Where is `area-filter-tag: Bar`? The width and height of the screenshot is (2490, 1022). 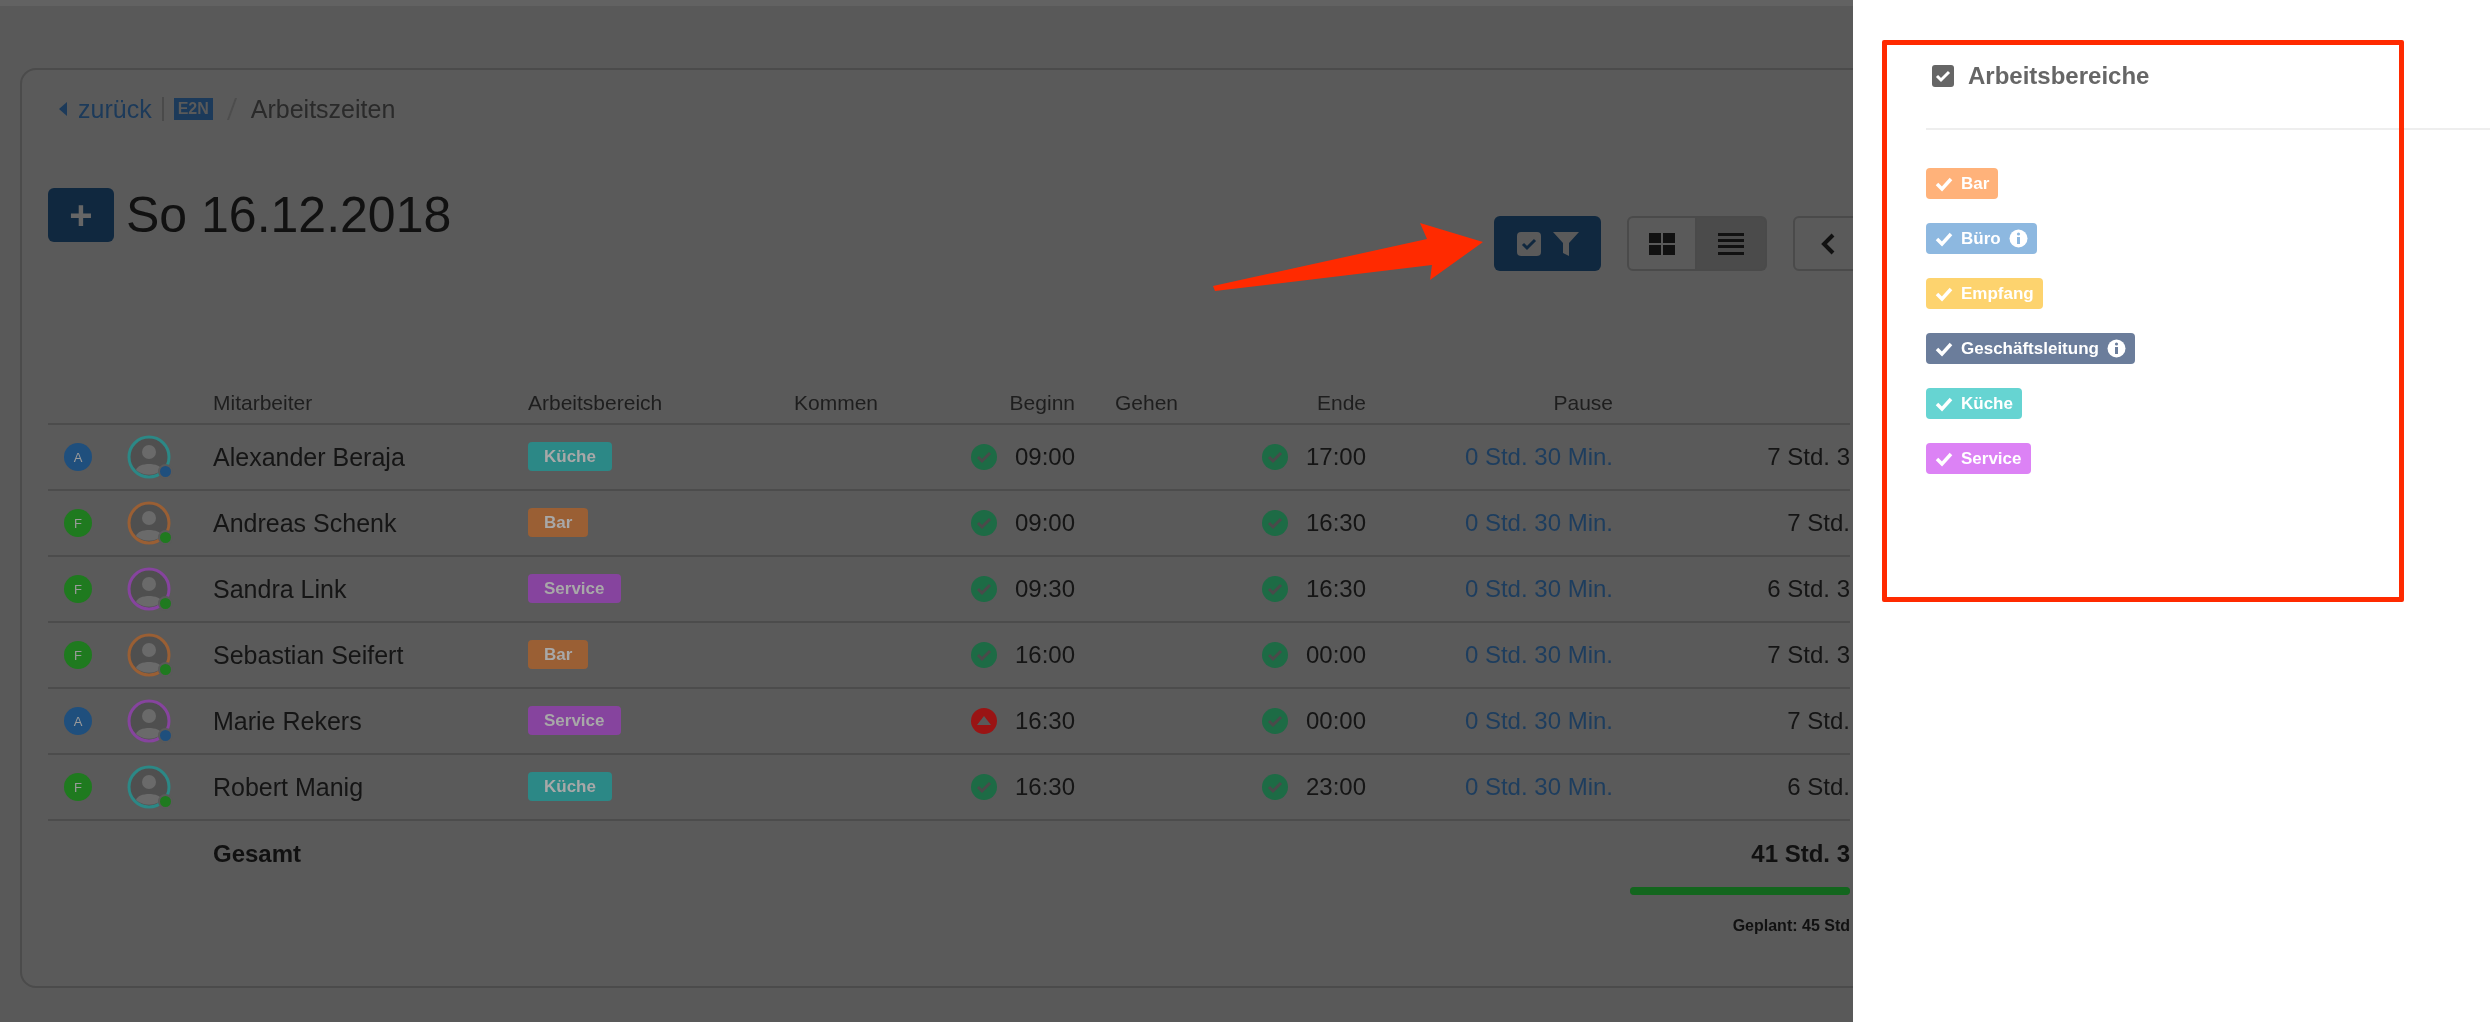 area-filter-tag: Bar is located at coordinates (1962, 183).